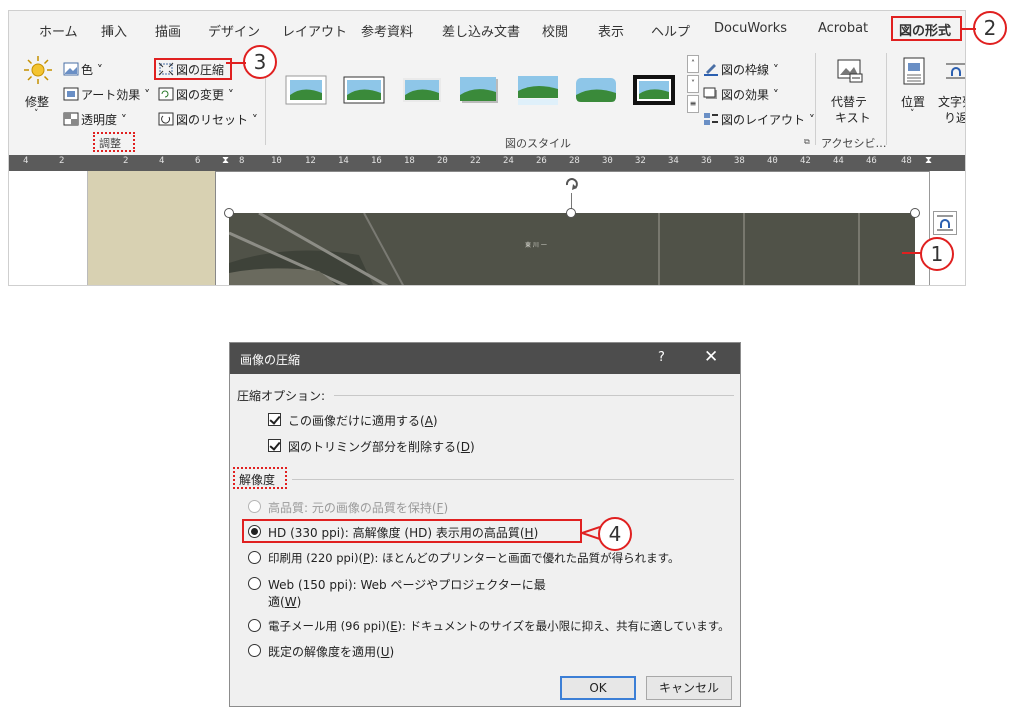  Describe the element at coordinates (37, 101) in the screenshot. I see `corrections-button: 修整` at that location.